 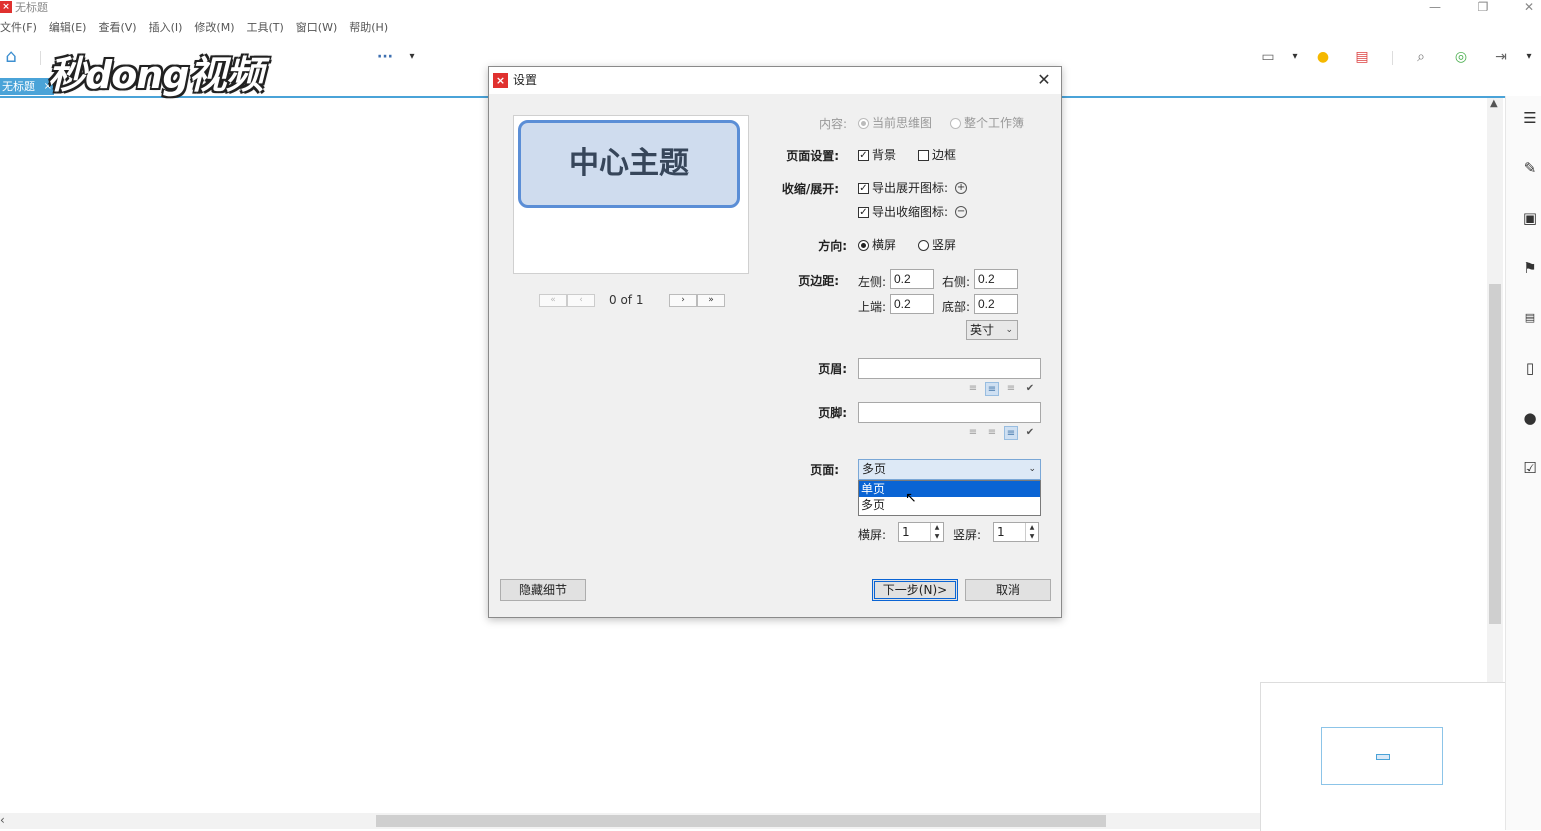 What do you see at coordinates (385, 57) in the screenshot?
I see `more-icon: ···` at bounding box center [385, 57].